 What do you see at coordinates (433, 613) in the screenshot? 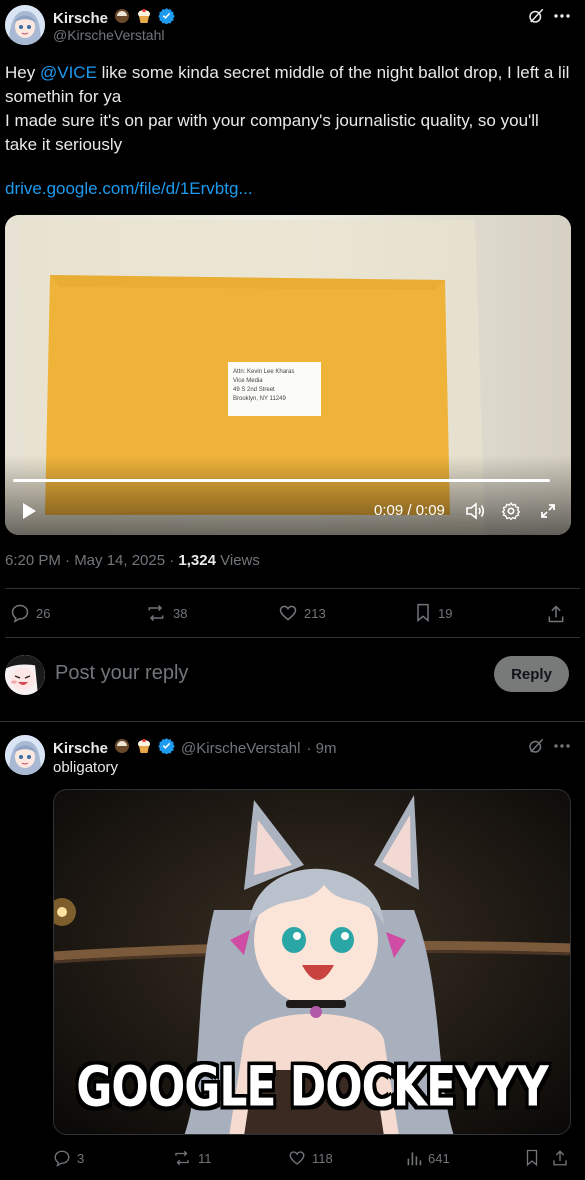
I see `bookmark-action: 19` at bounding box center [433, 613].